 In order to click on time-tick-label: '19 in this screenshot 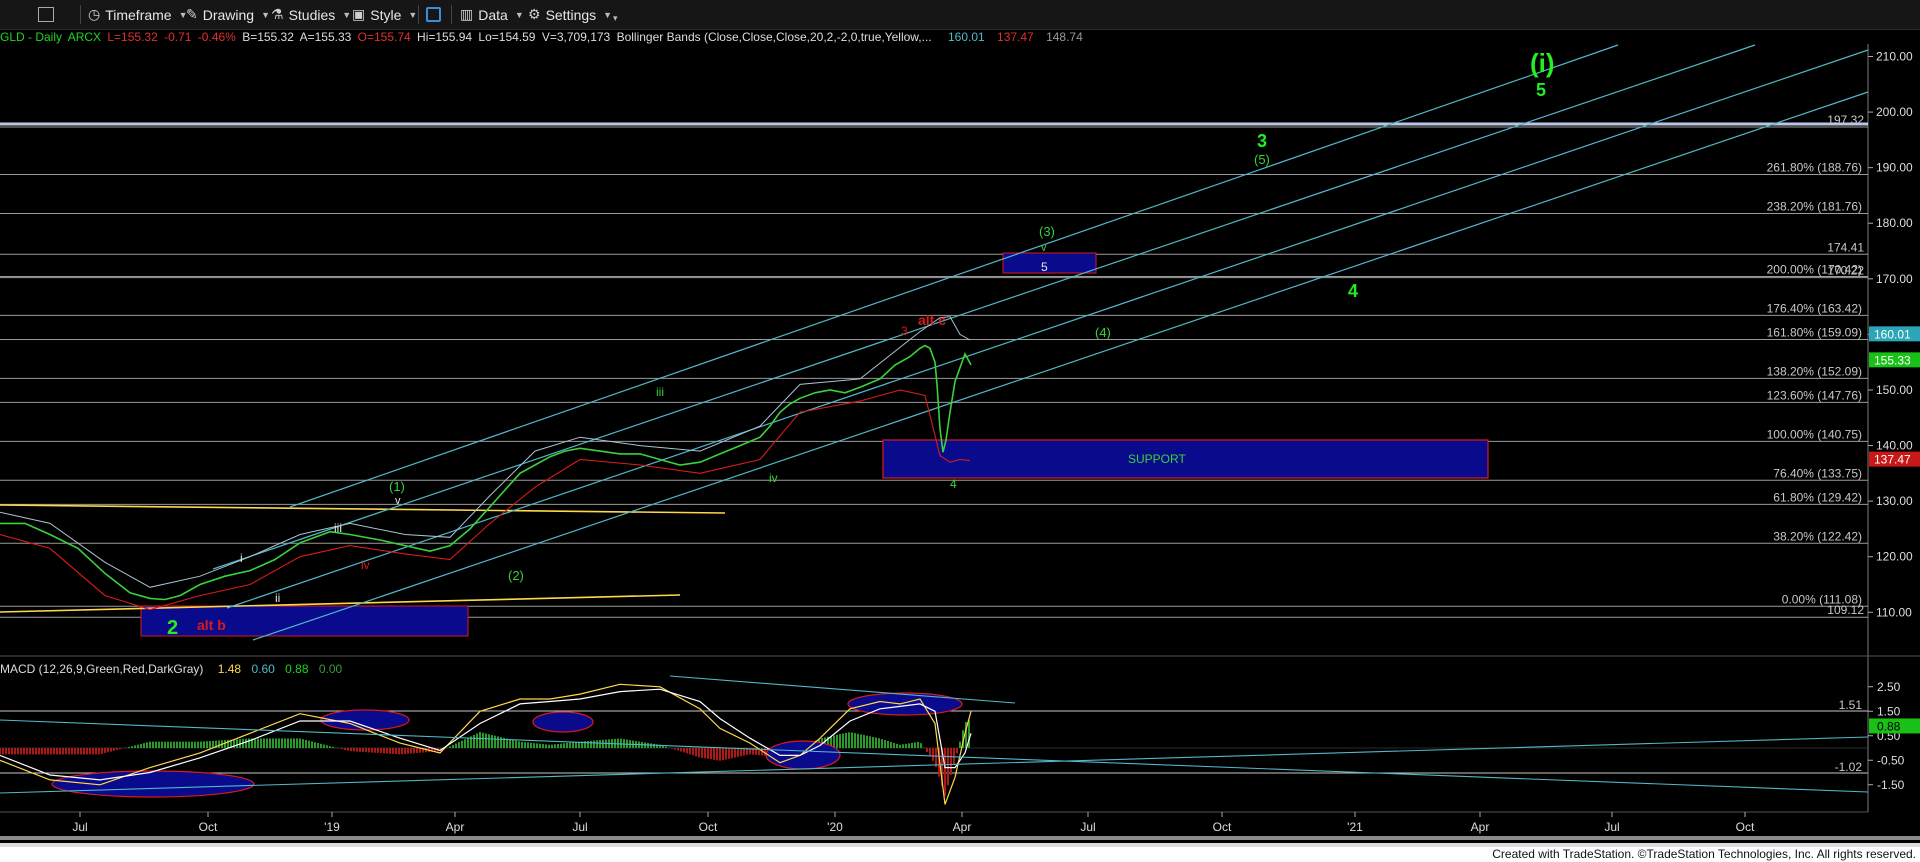, I will do `click(332, 827)`.